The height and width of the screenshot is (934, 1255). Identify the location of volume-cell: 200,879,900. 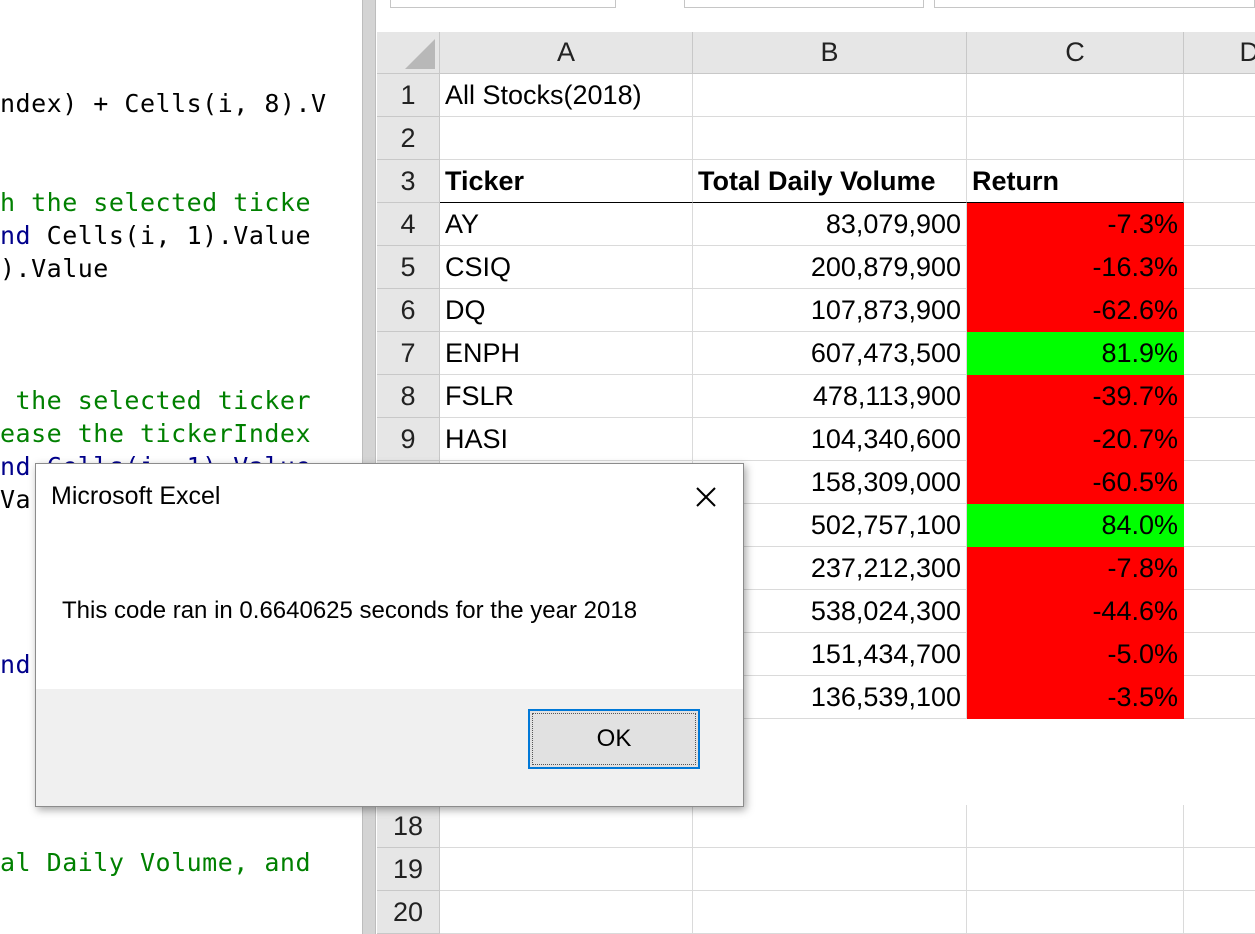
(830, 267).